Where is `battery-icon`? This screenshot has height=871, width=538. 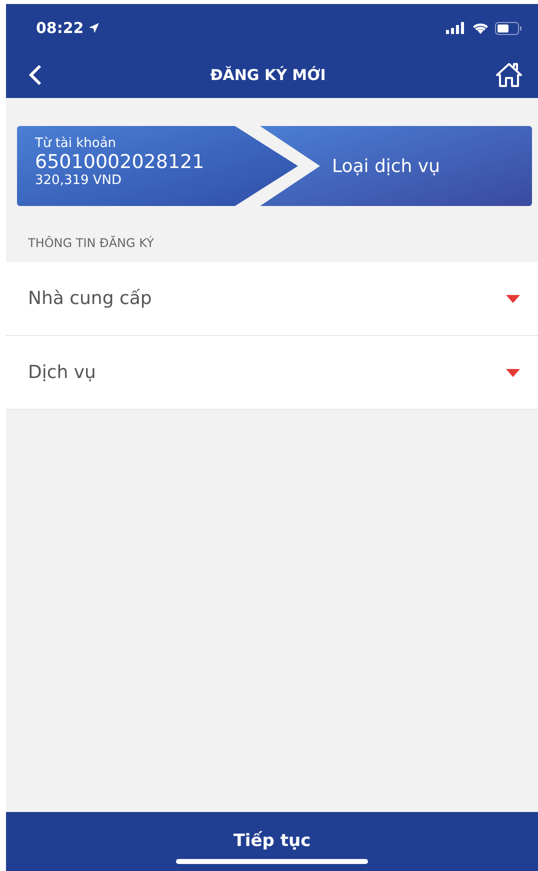
battery-icon is located at coordinates (508, 28).